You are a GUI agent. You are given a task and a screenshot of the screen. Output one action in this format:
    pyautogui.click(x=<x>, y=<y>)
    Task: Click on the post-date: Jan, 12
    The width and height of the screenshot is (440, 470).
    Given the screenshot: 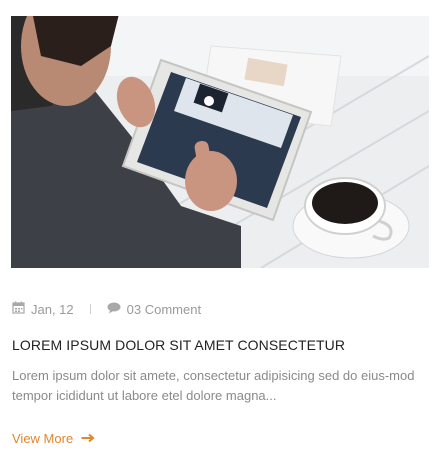 What is the action you would take?
    pyautogui.click(x=43, y=309)
    